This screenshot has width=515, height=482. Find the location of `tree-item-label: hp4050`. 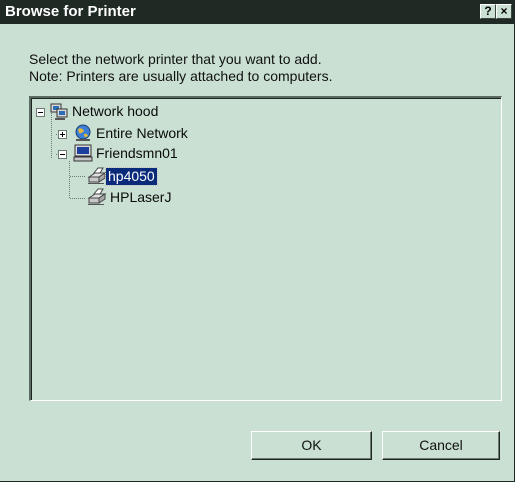

tree-item-label: hp4050 is located at coordinates (131, 176).